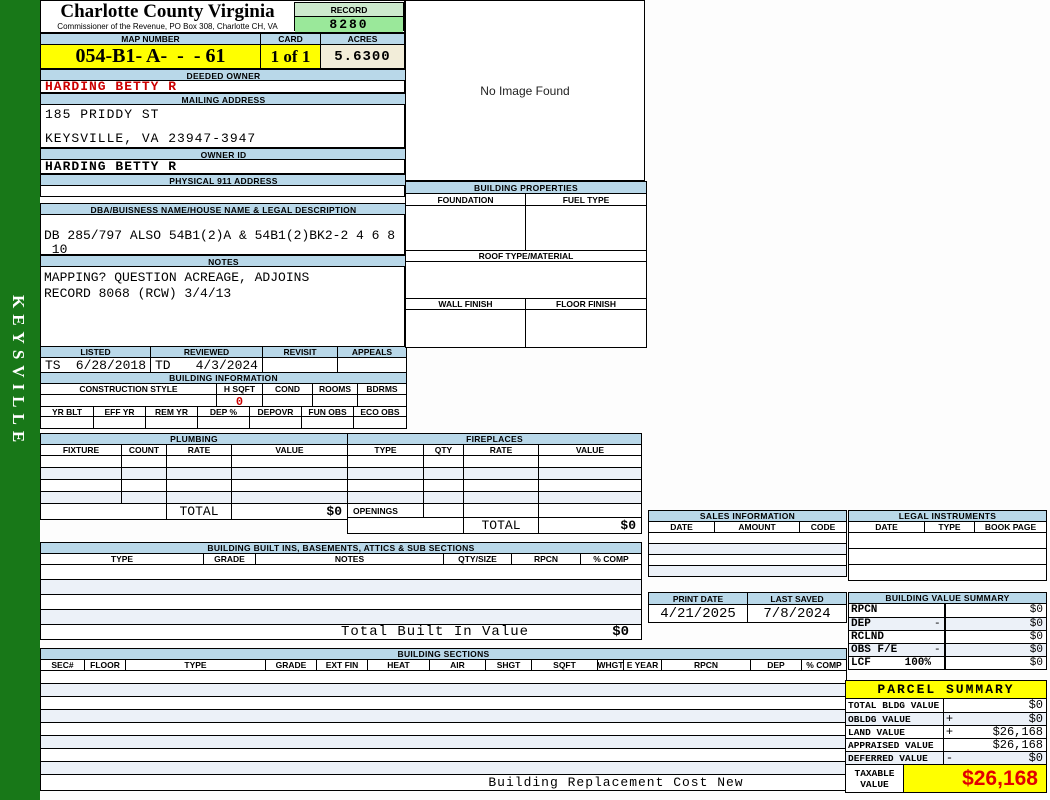 The image size is (1050, 800). Describe the element at coordinates (585, 304) in the screenshot. I see `floor-finish-label: FLOOR FINISH` at that location.